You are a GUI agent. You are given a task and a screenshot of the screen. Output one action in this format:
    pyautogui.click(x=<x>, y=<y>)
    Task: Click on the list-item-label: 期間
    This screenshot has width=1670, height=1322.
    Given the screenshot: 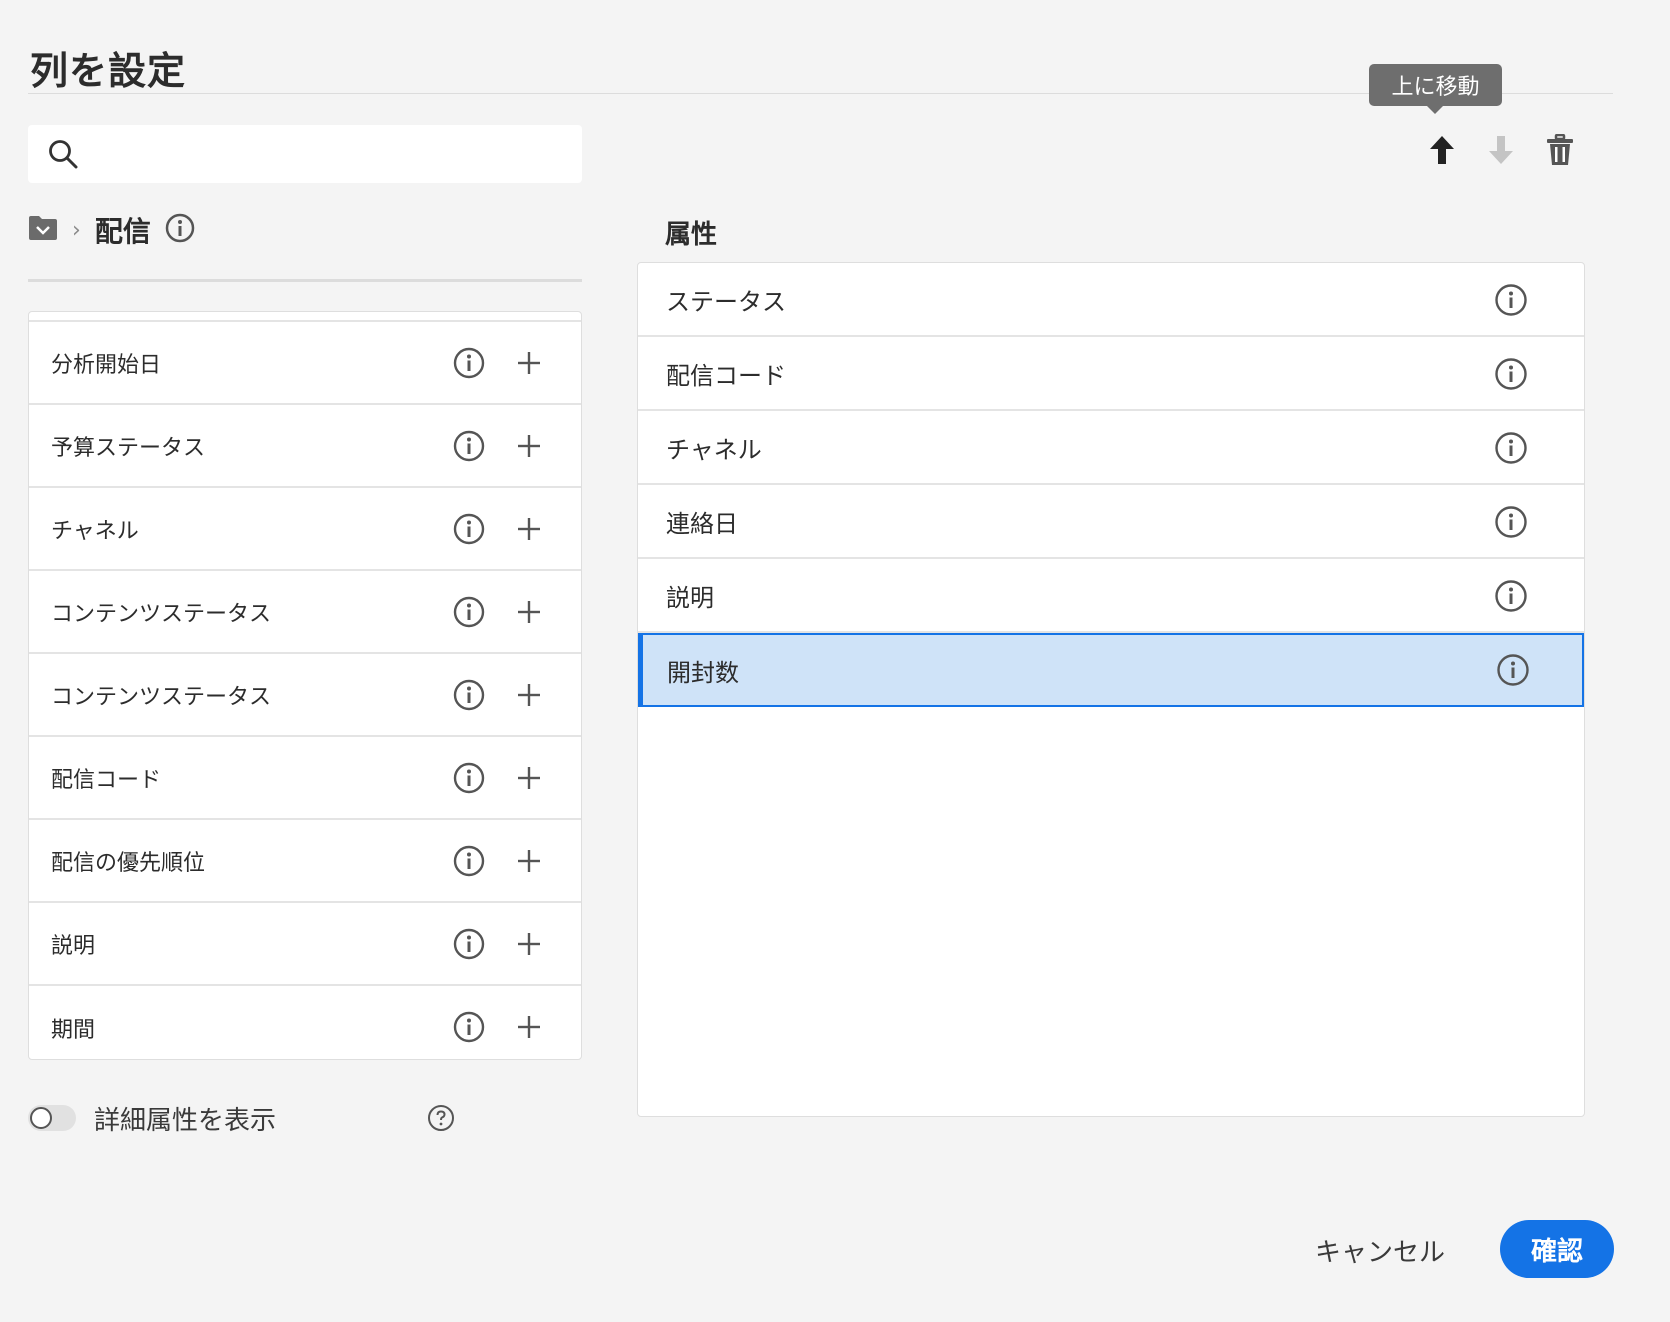 What is the action you would take?
    pyautogui.click(x=73, y=1030)
    